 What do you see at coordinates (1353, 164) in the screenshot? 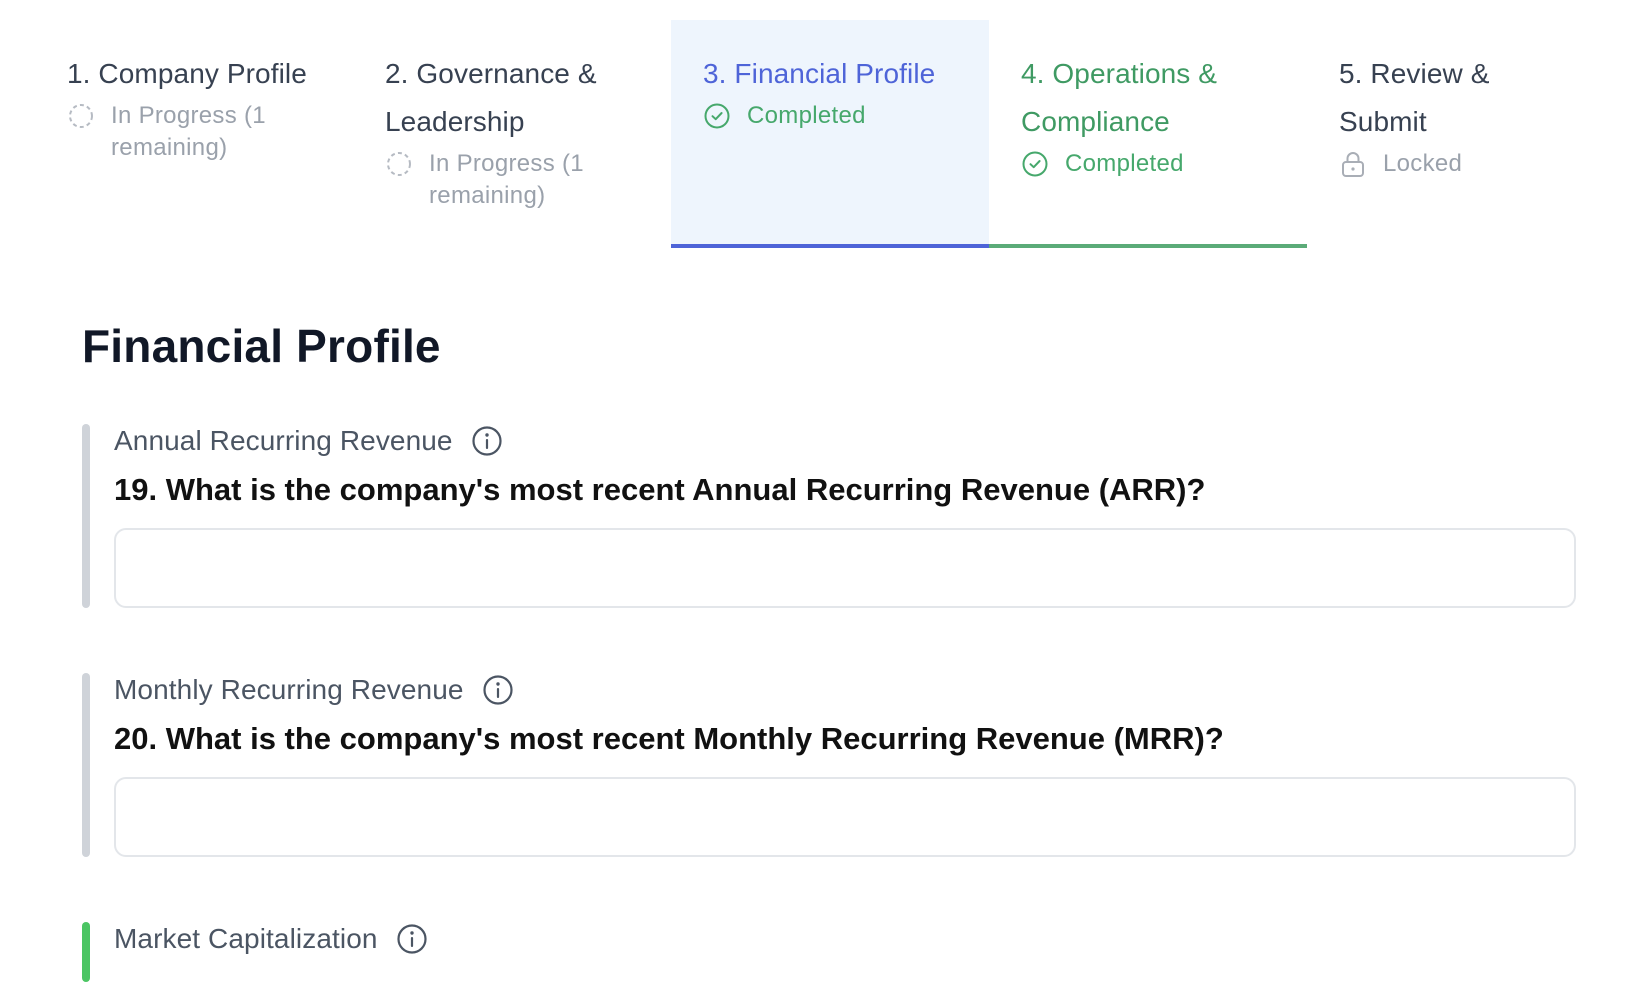
I see `lock-icon` at bounding box center [1353, 164].